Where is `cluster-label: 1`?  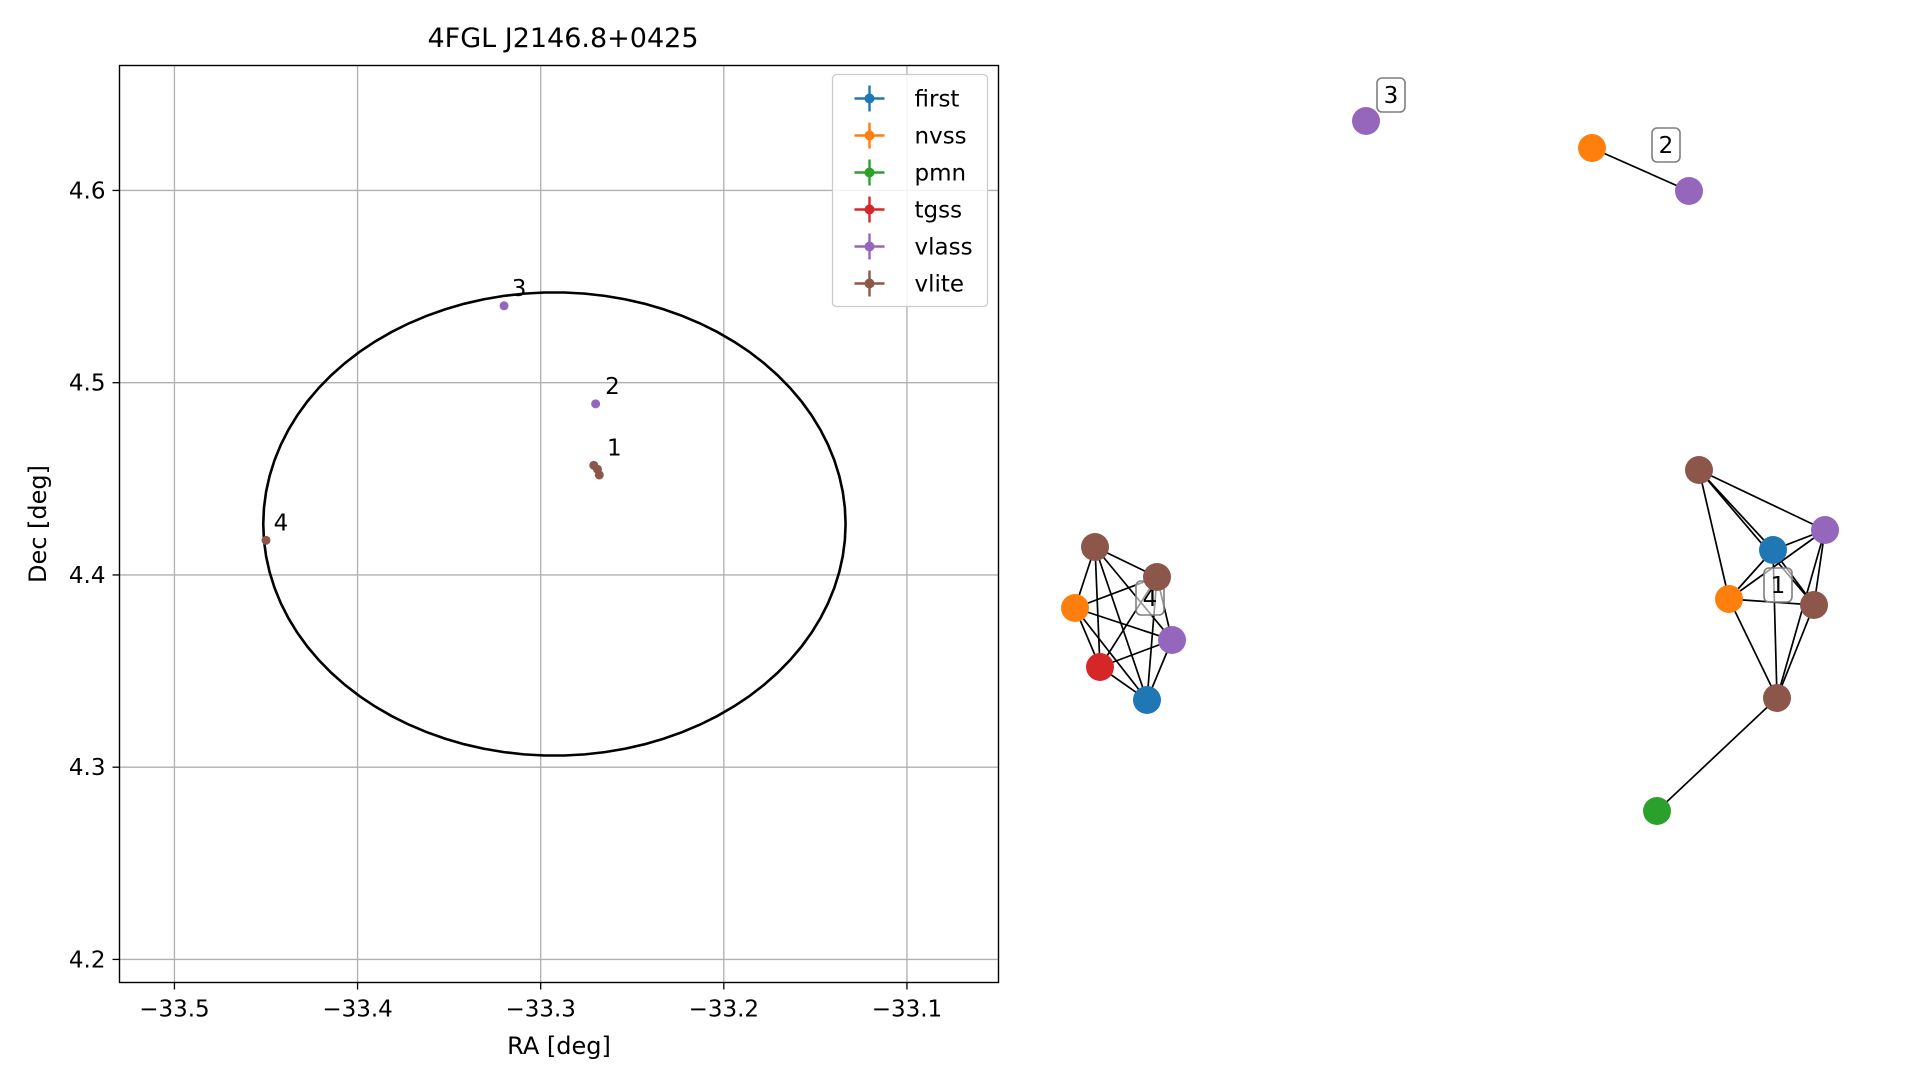
cluster-label: 1 is located at coordinates (1778, 586).